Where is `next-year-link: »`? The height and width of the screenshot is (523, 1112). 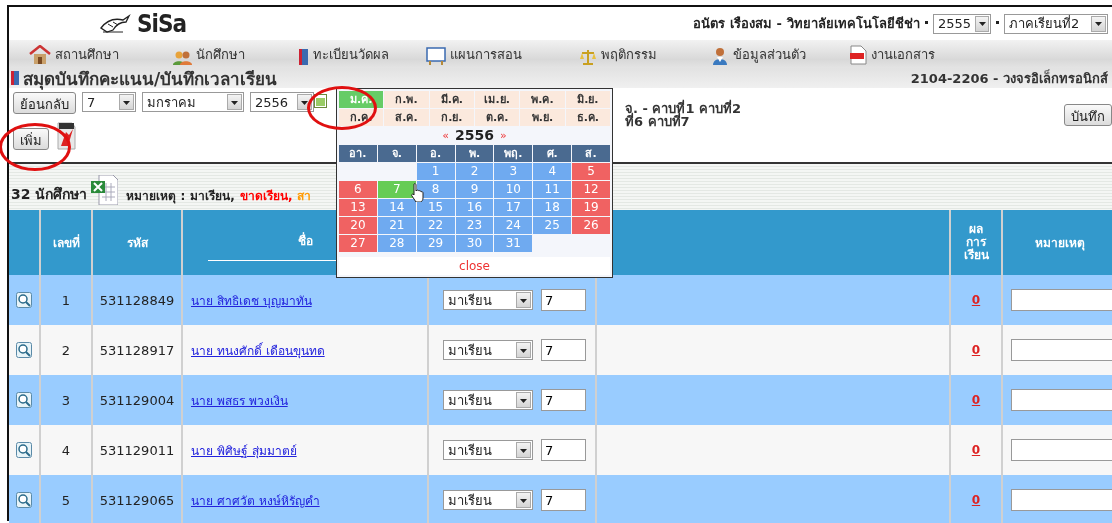
next-year-link: » is located at coordinates (503, 135).